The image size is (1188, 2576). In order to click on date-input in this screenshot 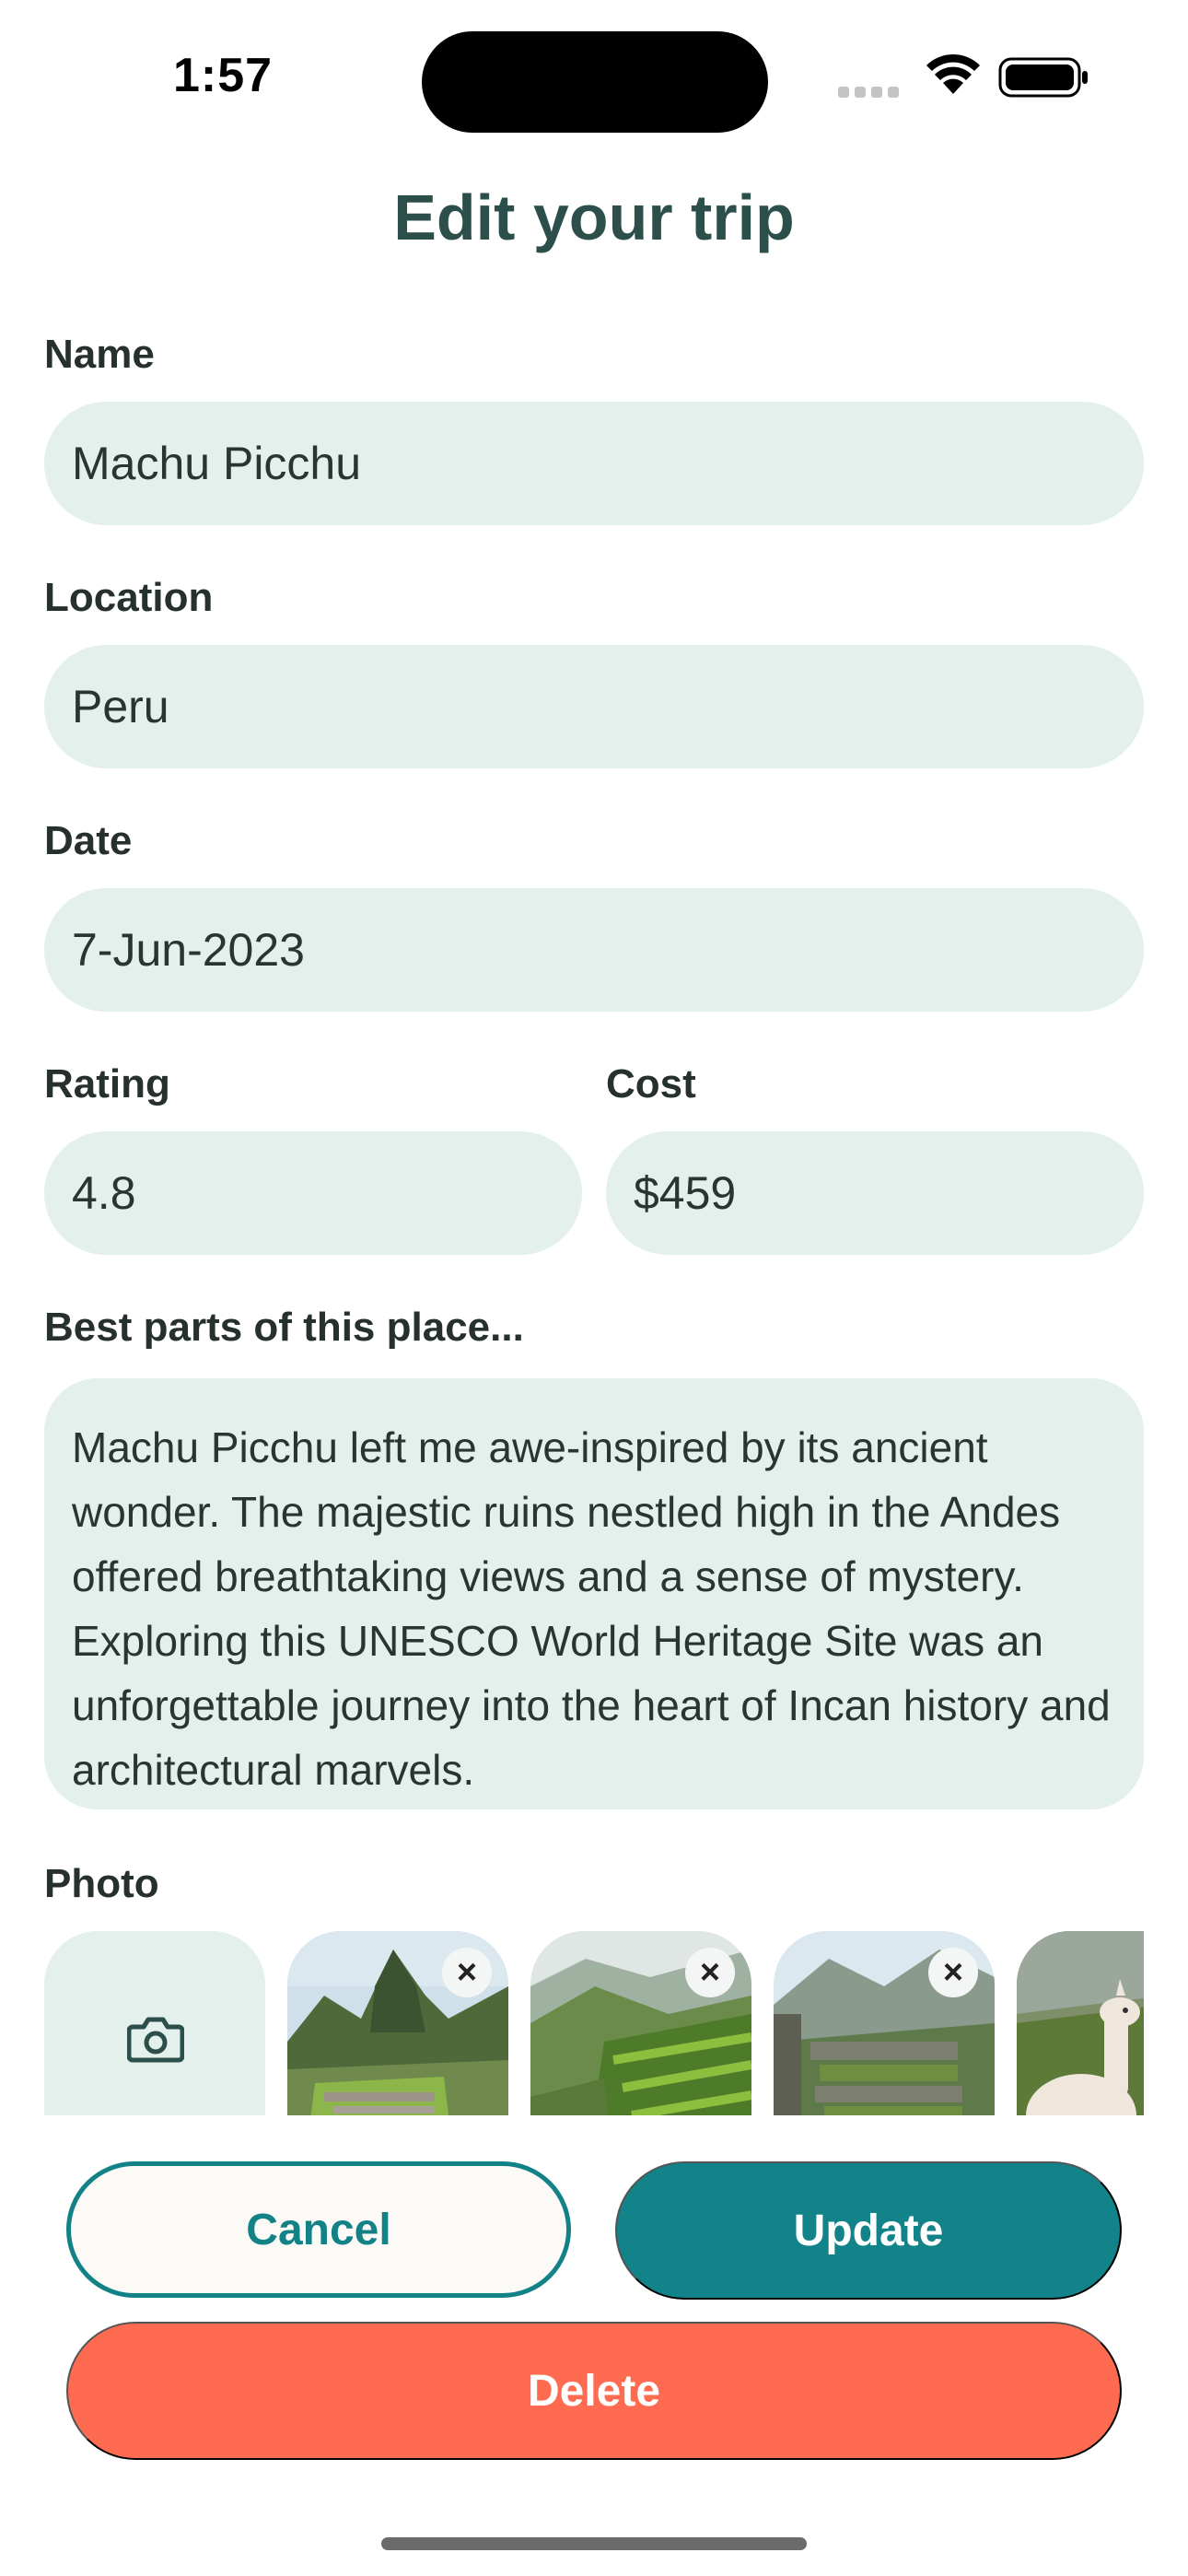, I will do `click(594, 950)`.